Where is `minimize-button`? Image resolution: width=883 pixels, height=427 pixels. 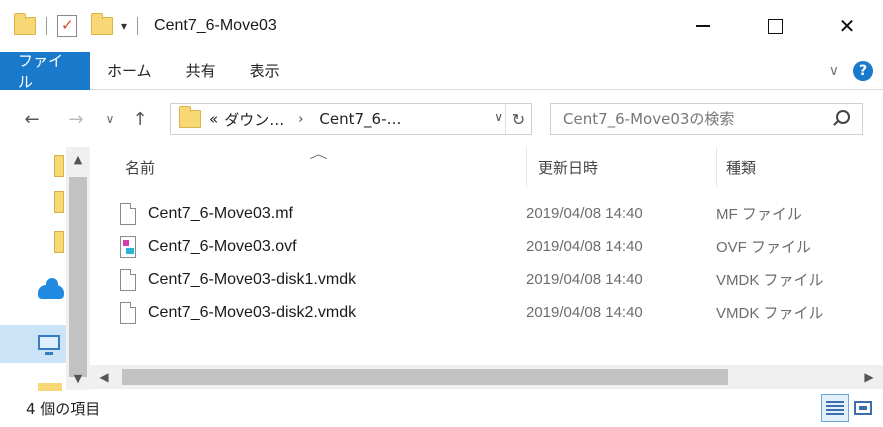
minimize-button is located at coordinates (703, 26).